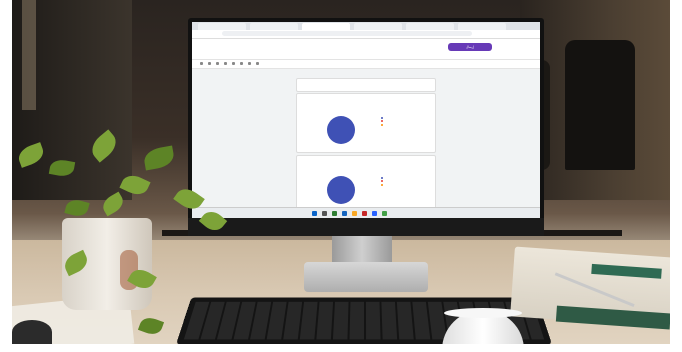 This screenshot has height=352, width=682. Describe the element at coordinates (32, 332) in the screenshot. I see `dark-object` at that location.